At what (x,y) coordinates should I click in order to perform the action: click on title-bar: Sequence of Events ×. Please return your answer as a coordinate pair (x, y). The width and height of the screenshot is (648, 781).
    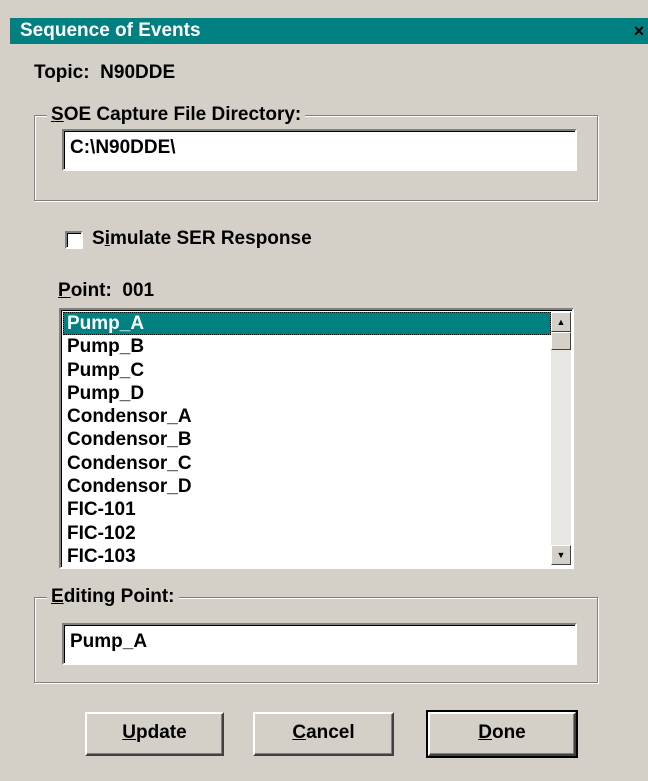
    Looking at the image, I should click on (329, 31).